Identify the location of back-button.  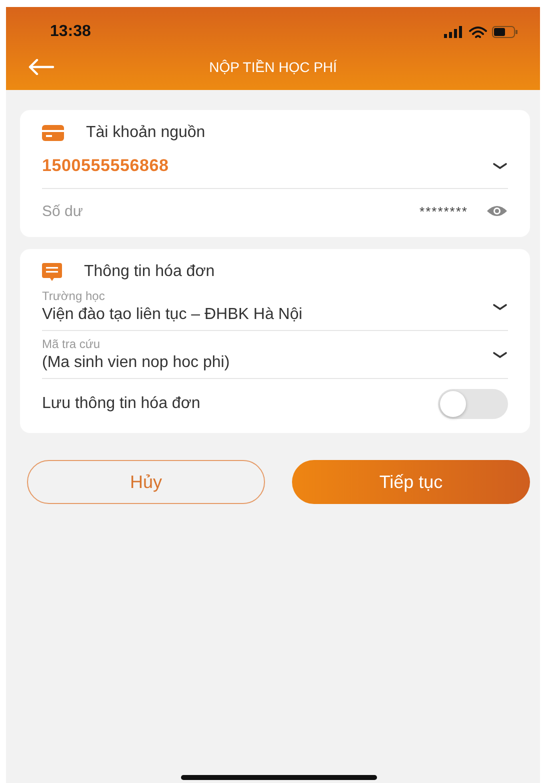
(41, 67).